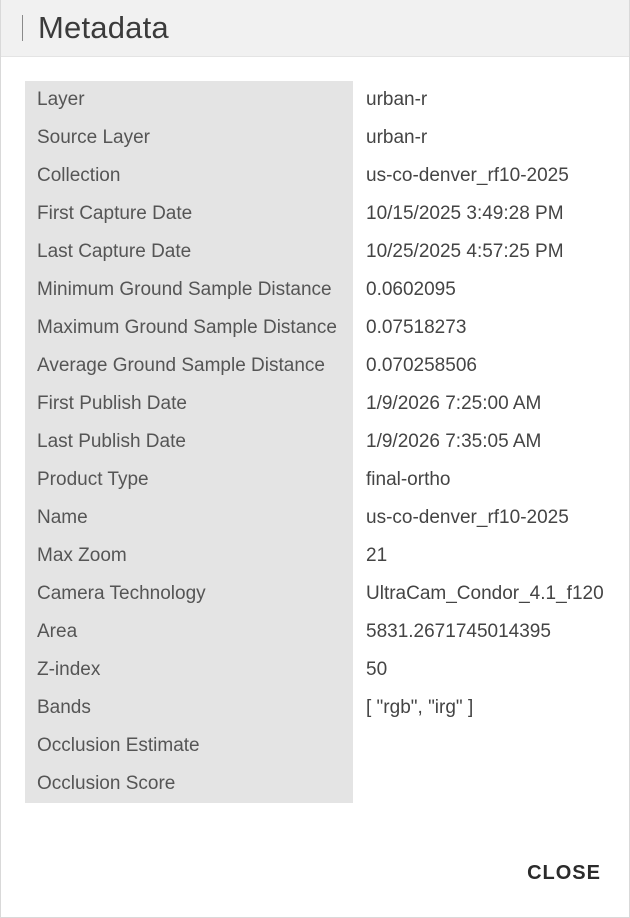 The width and height of the screenshot is (630, 918). What do you see at coordinates (458, 631) in the screenshot?
I see `metadata-value: 5831.2671745014395` at bounding box center [458, 631].